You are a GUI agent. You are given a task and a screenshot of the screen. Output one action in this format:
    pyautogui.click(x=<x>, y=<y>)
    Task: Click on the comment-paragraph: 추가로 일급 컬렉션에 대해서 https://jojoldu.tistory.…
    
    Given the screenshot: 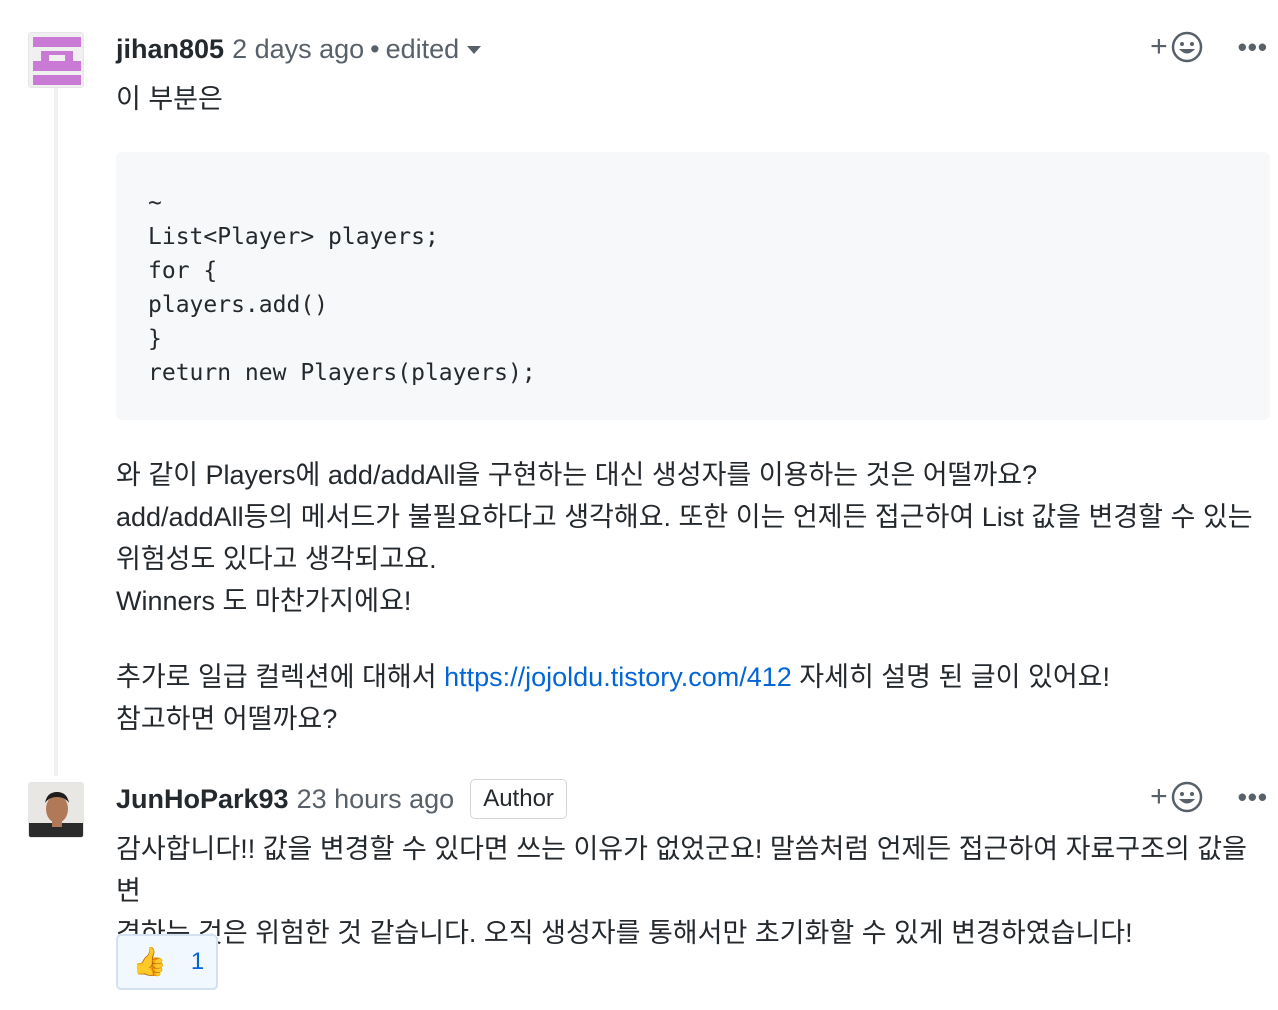 What is the action you would take?
    pyautogui.click(x=693, y=698)
    